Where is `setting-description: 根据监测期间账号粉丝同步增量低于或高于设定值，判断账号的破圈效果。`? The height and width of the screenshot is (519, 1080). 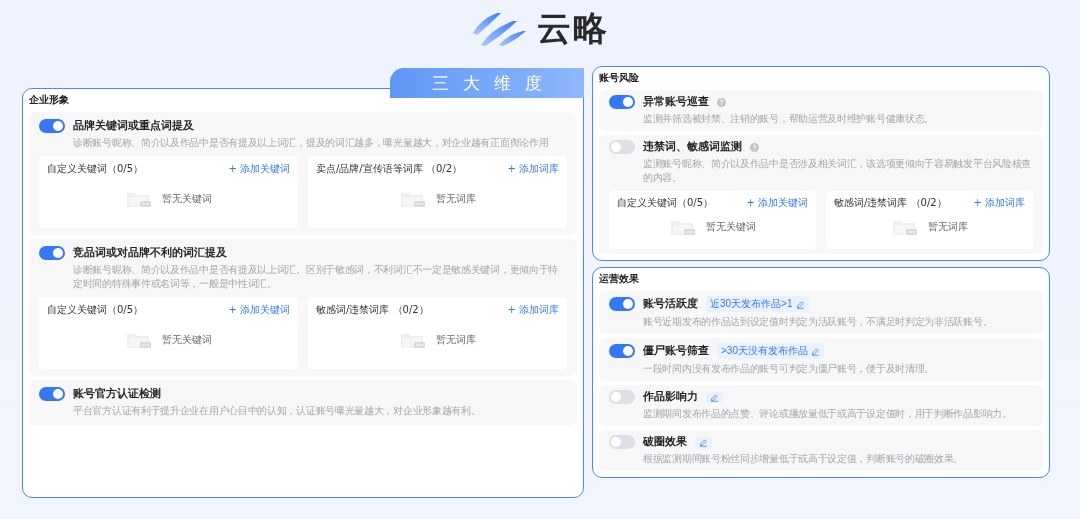 setting-description: 根据监测期间账号粉丝同步增量低于或高于设定值，判断账号的破圈效果。 is located at coordinates (803, 459).